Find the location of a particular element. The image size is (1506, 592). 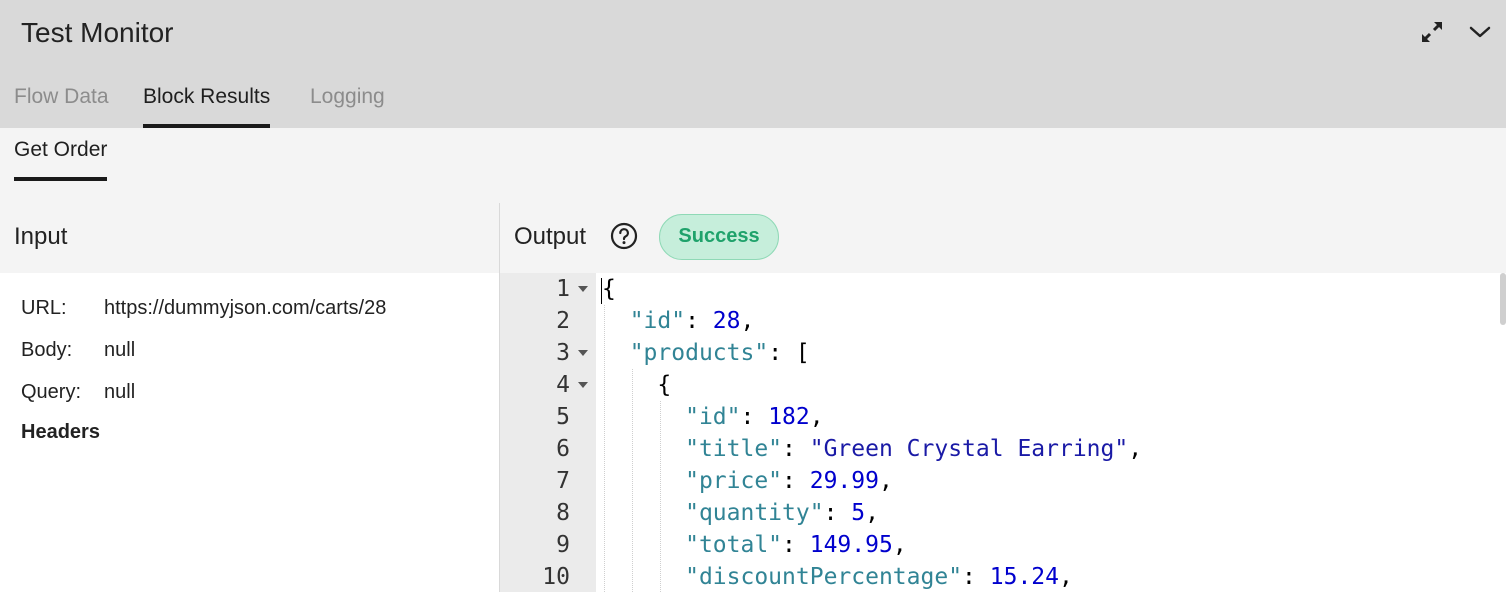

code-line: "title": "Green Crystal Earring", is located at coordinates (914, 449).